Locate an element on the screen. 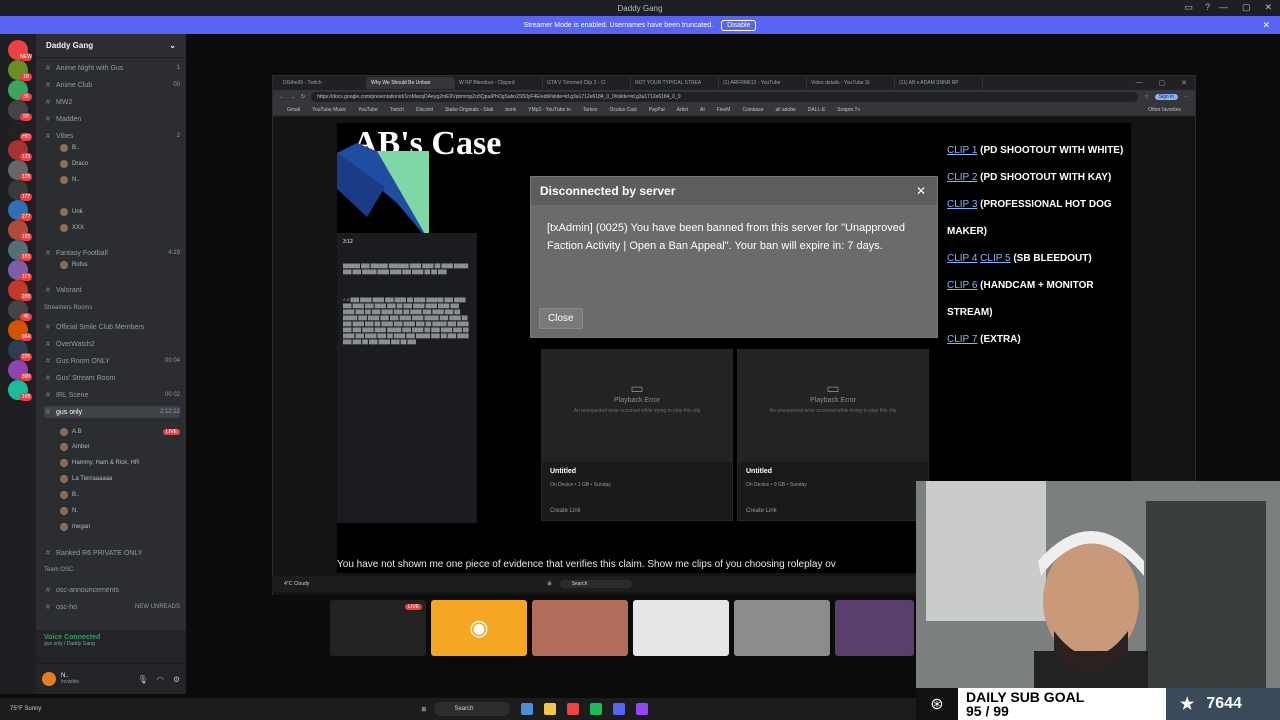 The width and height of the screenshot is (1280, 720). browser-tab: (11) AB x ADAM SNNR RP is located at coordinates (939, 83).